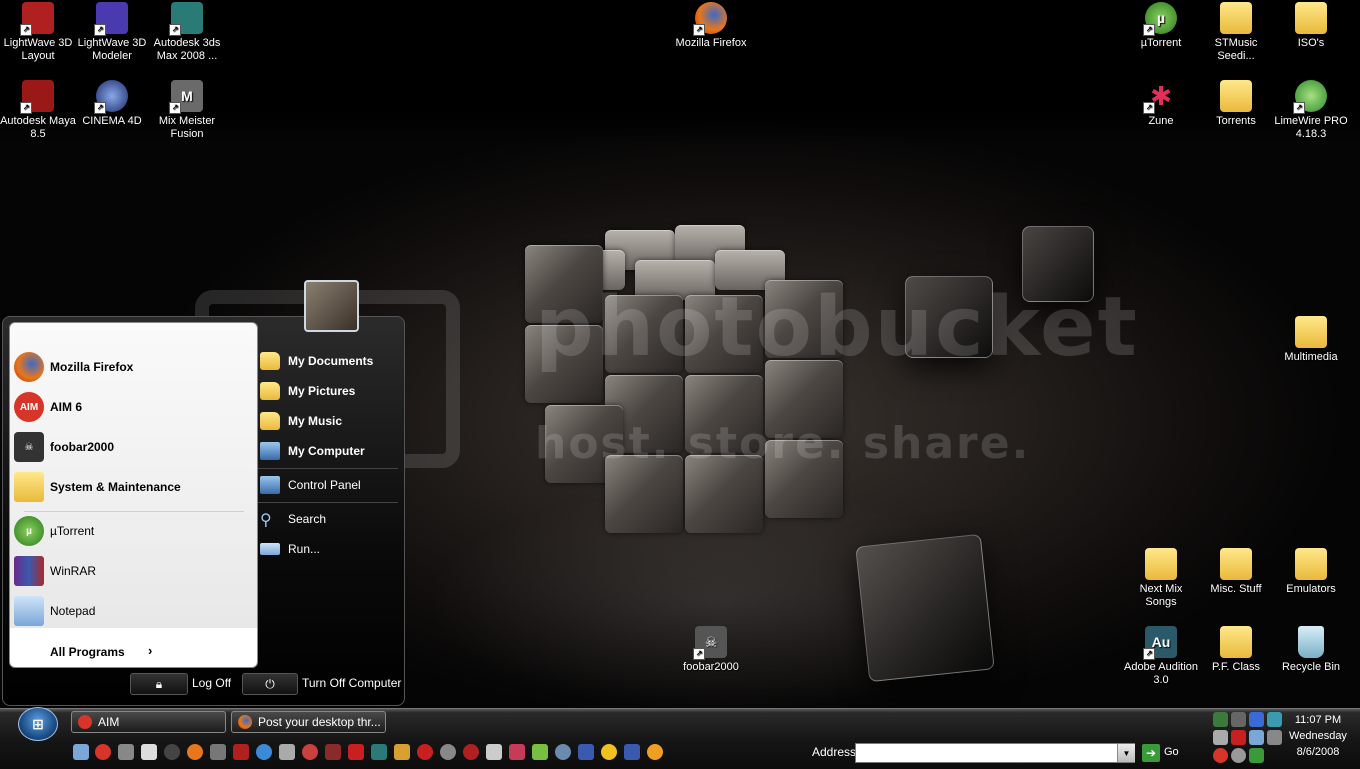 The height and width of the screenshot is (769, 1360). Describe the element at coordinates (38, 32) in the screenshot. I see `desktop-icon-lightwave-layout: ↗ LightWave 3D Layout` at that location.